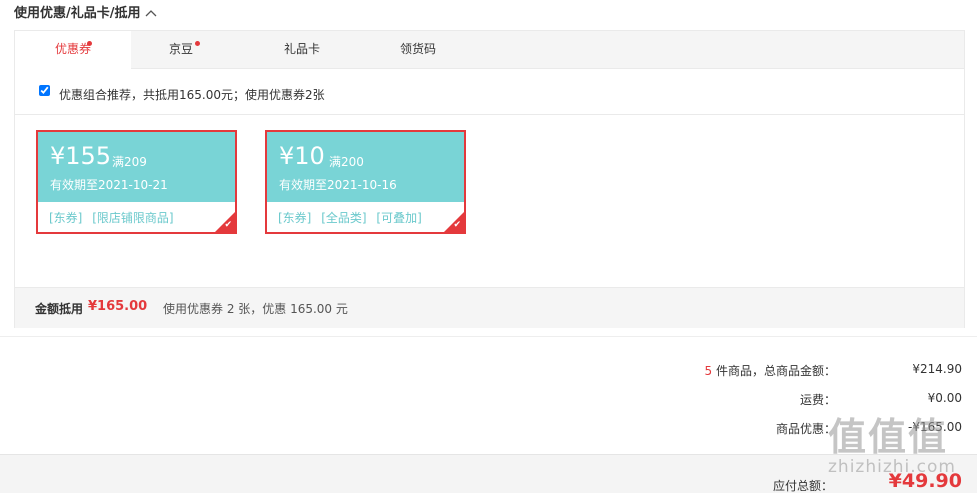 This screenshot has height=494, width=977. I want to click on section-title: 使用优惠/礼品卡/抵用, so click(85, 11).